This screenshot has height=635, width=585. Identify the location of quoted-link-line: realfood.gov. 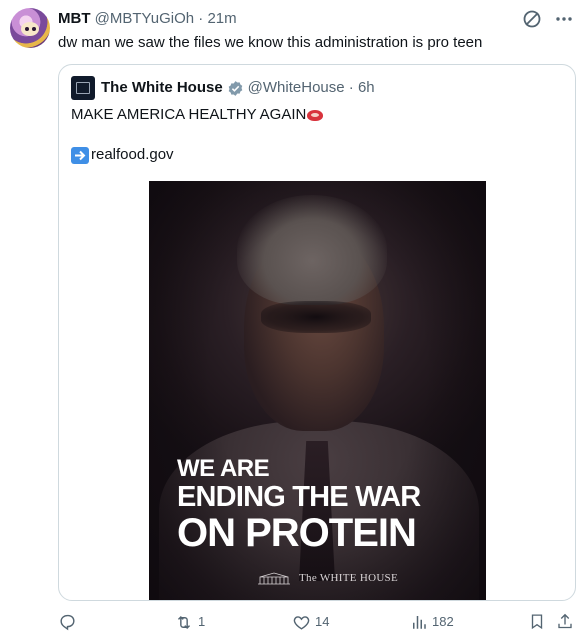
(122, 155).